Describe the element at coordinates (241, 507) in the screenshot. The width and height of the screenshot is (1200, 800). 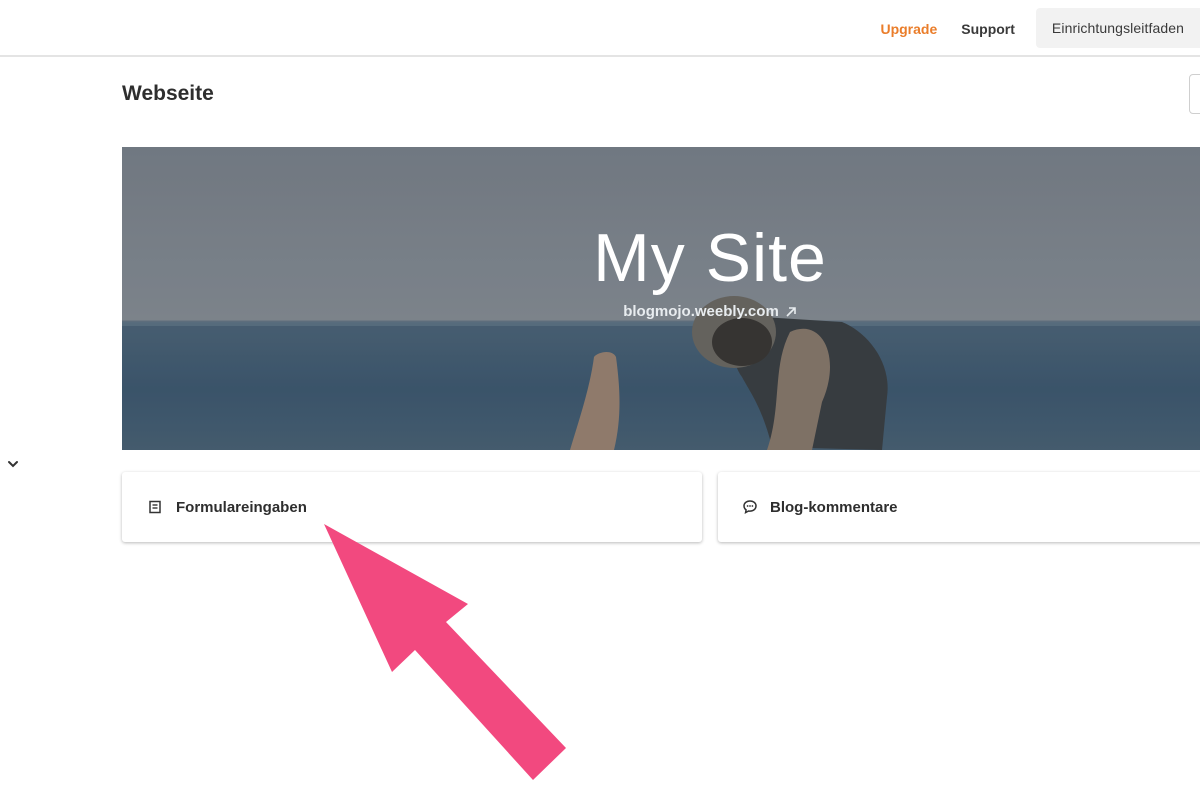
I see `form-submissions-label: Formulareingaben` at that location.